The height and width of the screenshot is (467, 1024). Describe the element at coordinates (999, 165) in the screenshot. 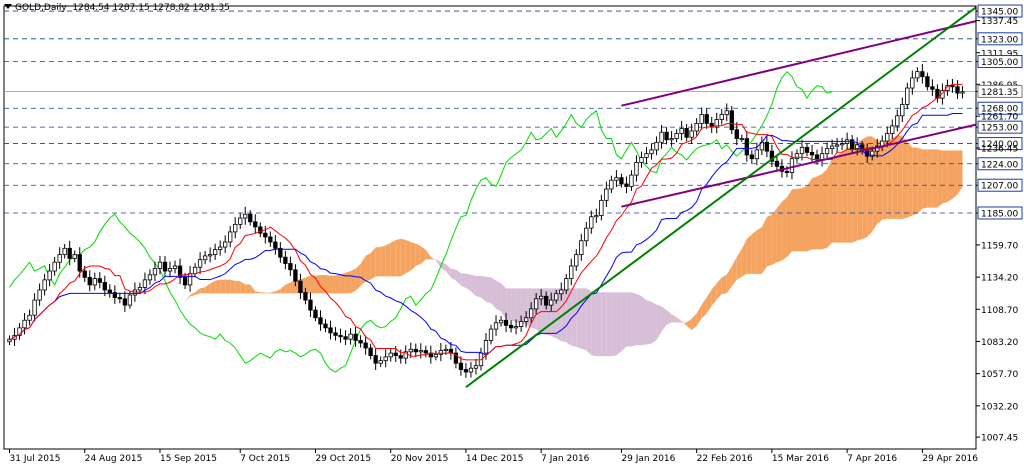

I see `price-tick-label: 1224.00` at that location.